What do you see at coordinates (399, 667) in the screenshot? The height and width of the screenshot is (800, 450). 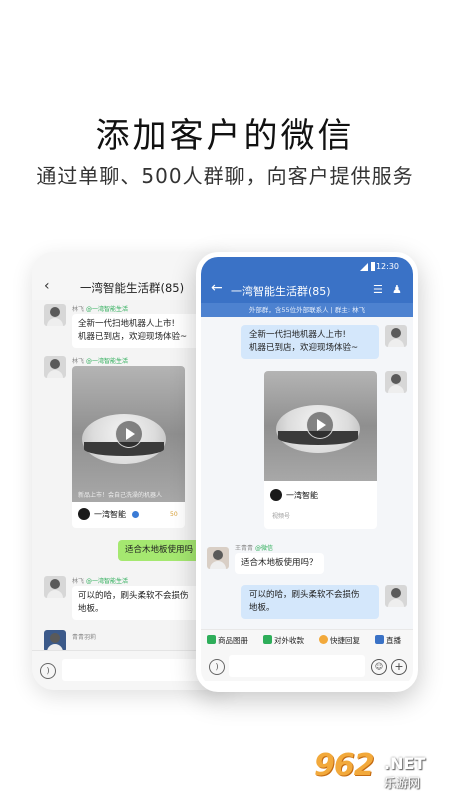 I see `plus-icon: +` at bounding box center [399, 667].